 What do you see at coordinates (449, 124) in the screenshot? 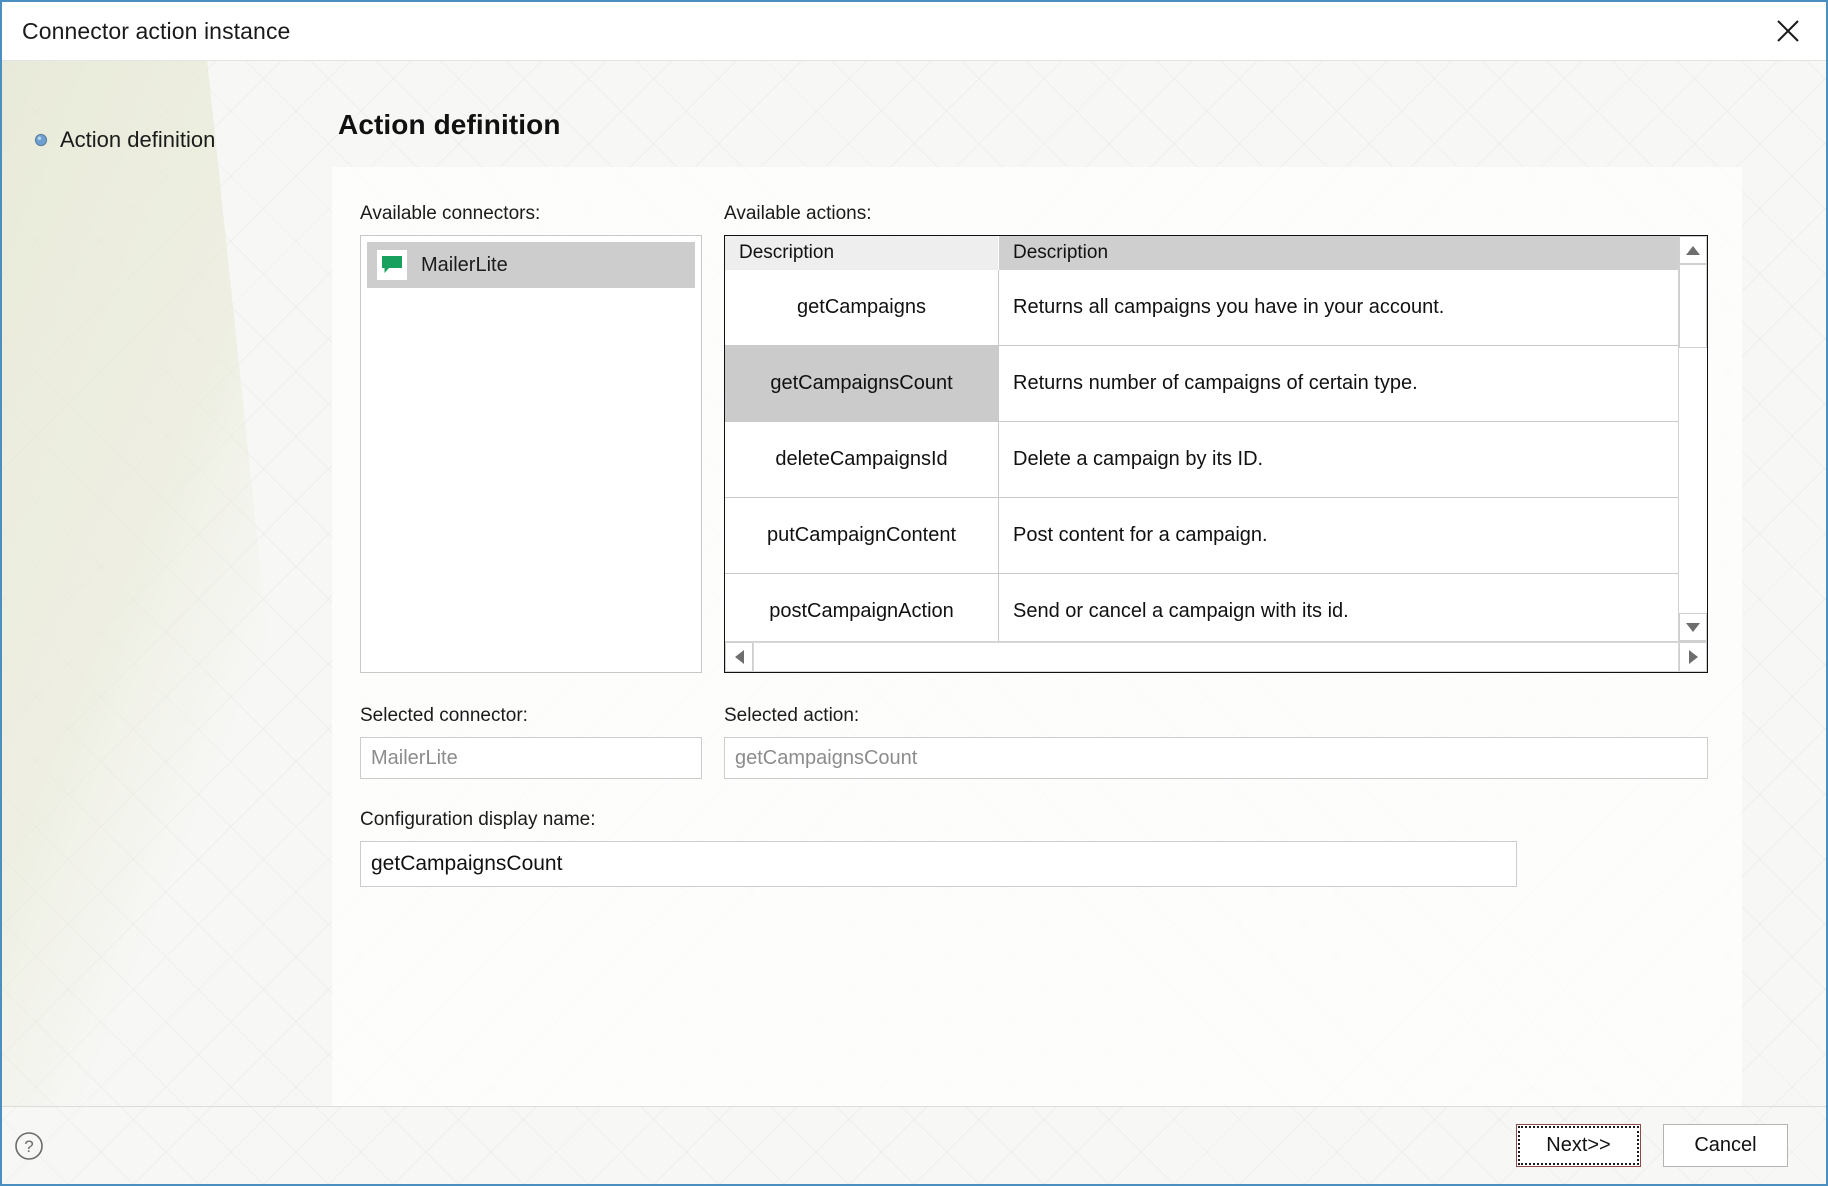
I see `page-title: Action definition` at bounding box center [449, 124].